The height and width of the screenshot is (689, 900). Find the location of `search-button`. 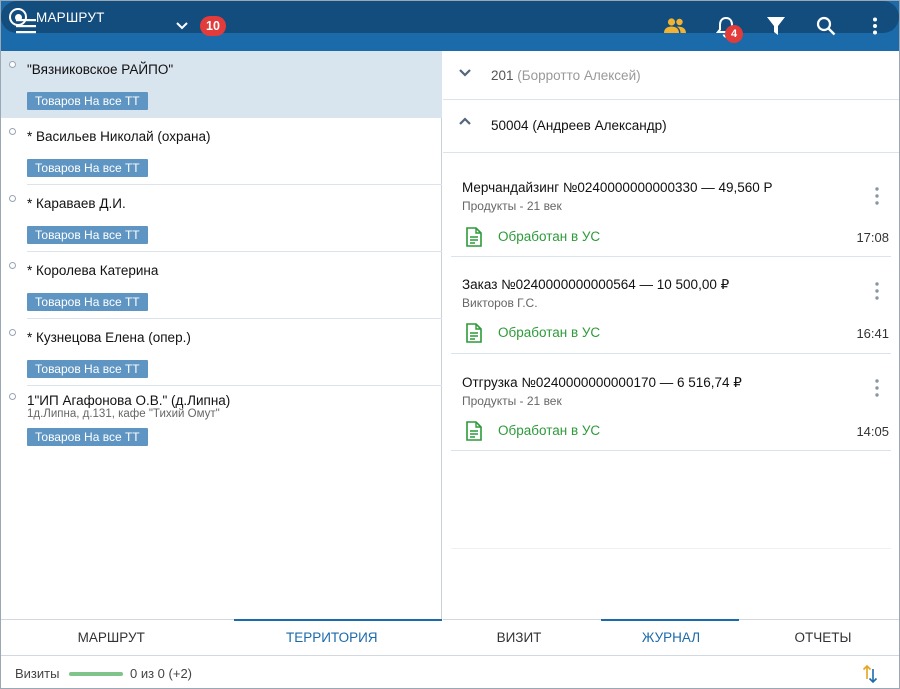

search-button is located at coordinates (826, 26).